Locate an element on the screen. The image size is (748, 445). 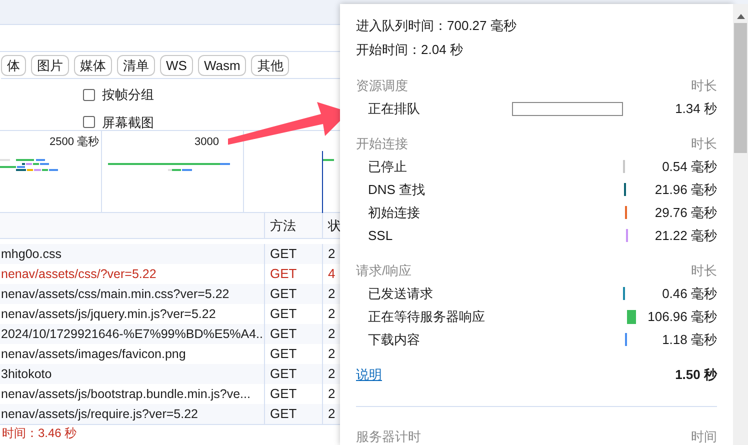
checkbox-label: 按帧分组 is located at coordinates (128, 95).